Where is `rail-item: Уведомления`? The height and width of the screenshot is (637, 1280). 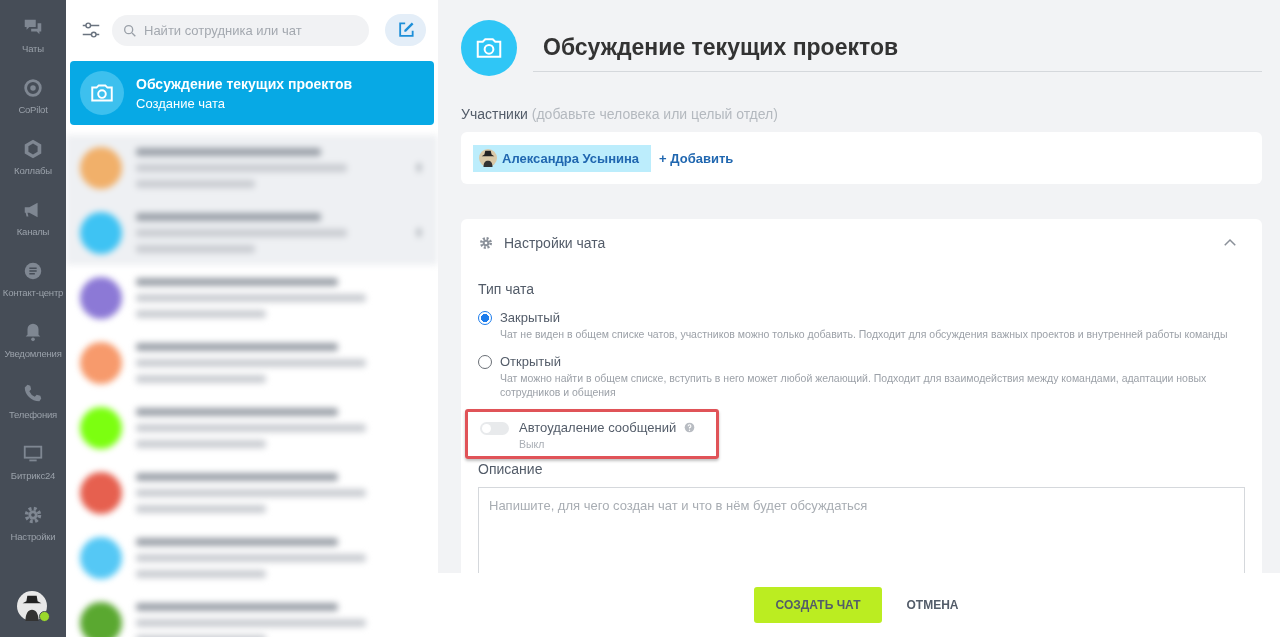
rail-item: Уведомления is located at coordinates (33, 351).